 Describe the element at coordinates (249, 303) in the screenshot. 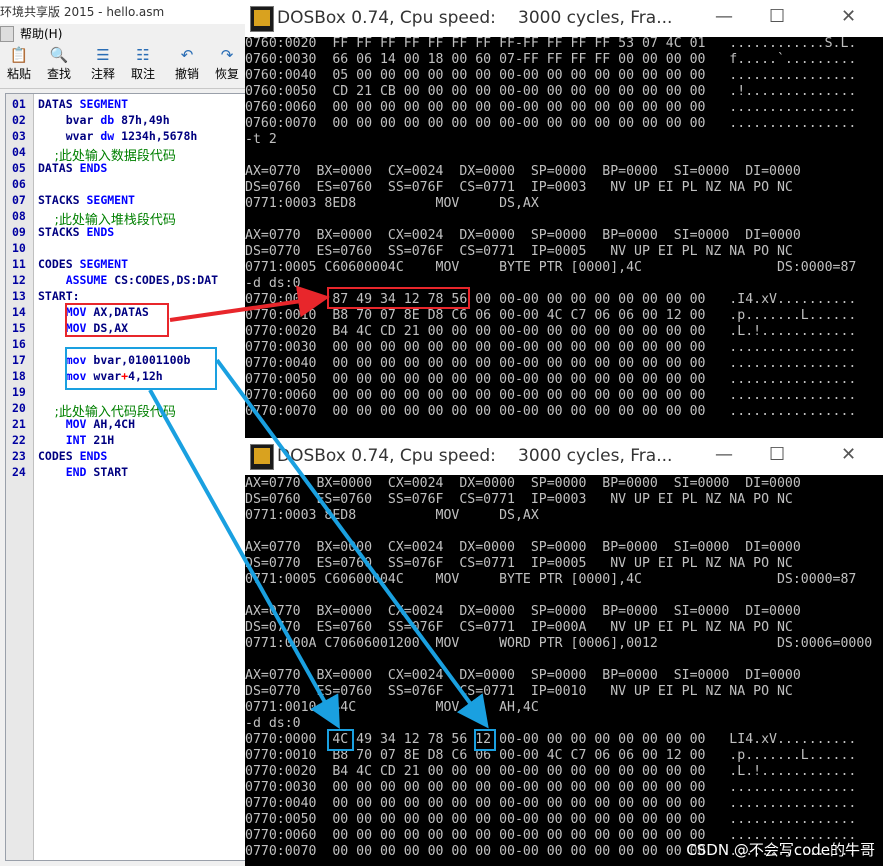

I see `red-arrow` at that location.